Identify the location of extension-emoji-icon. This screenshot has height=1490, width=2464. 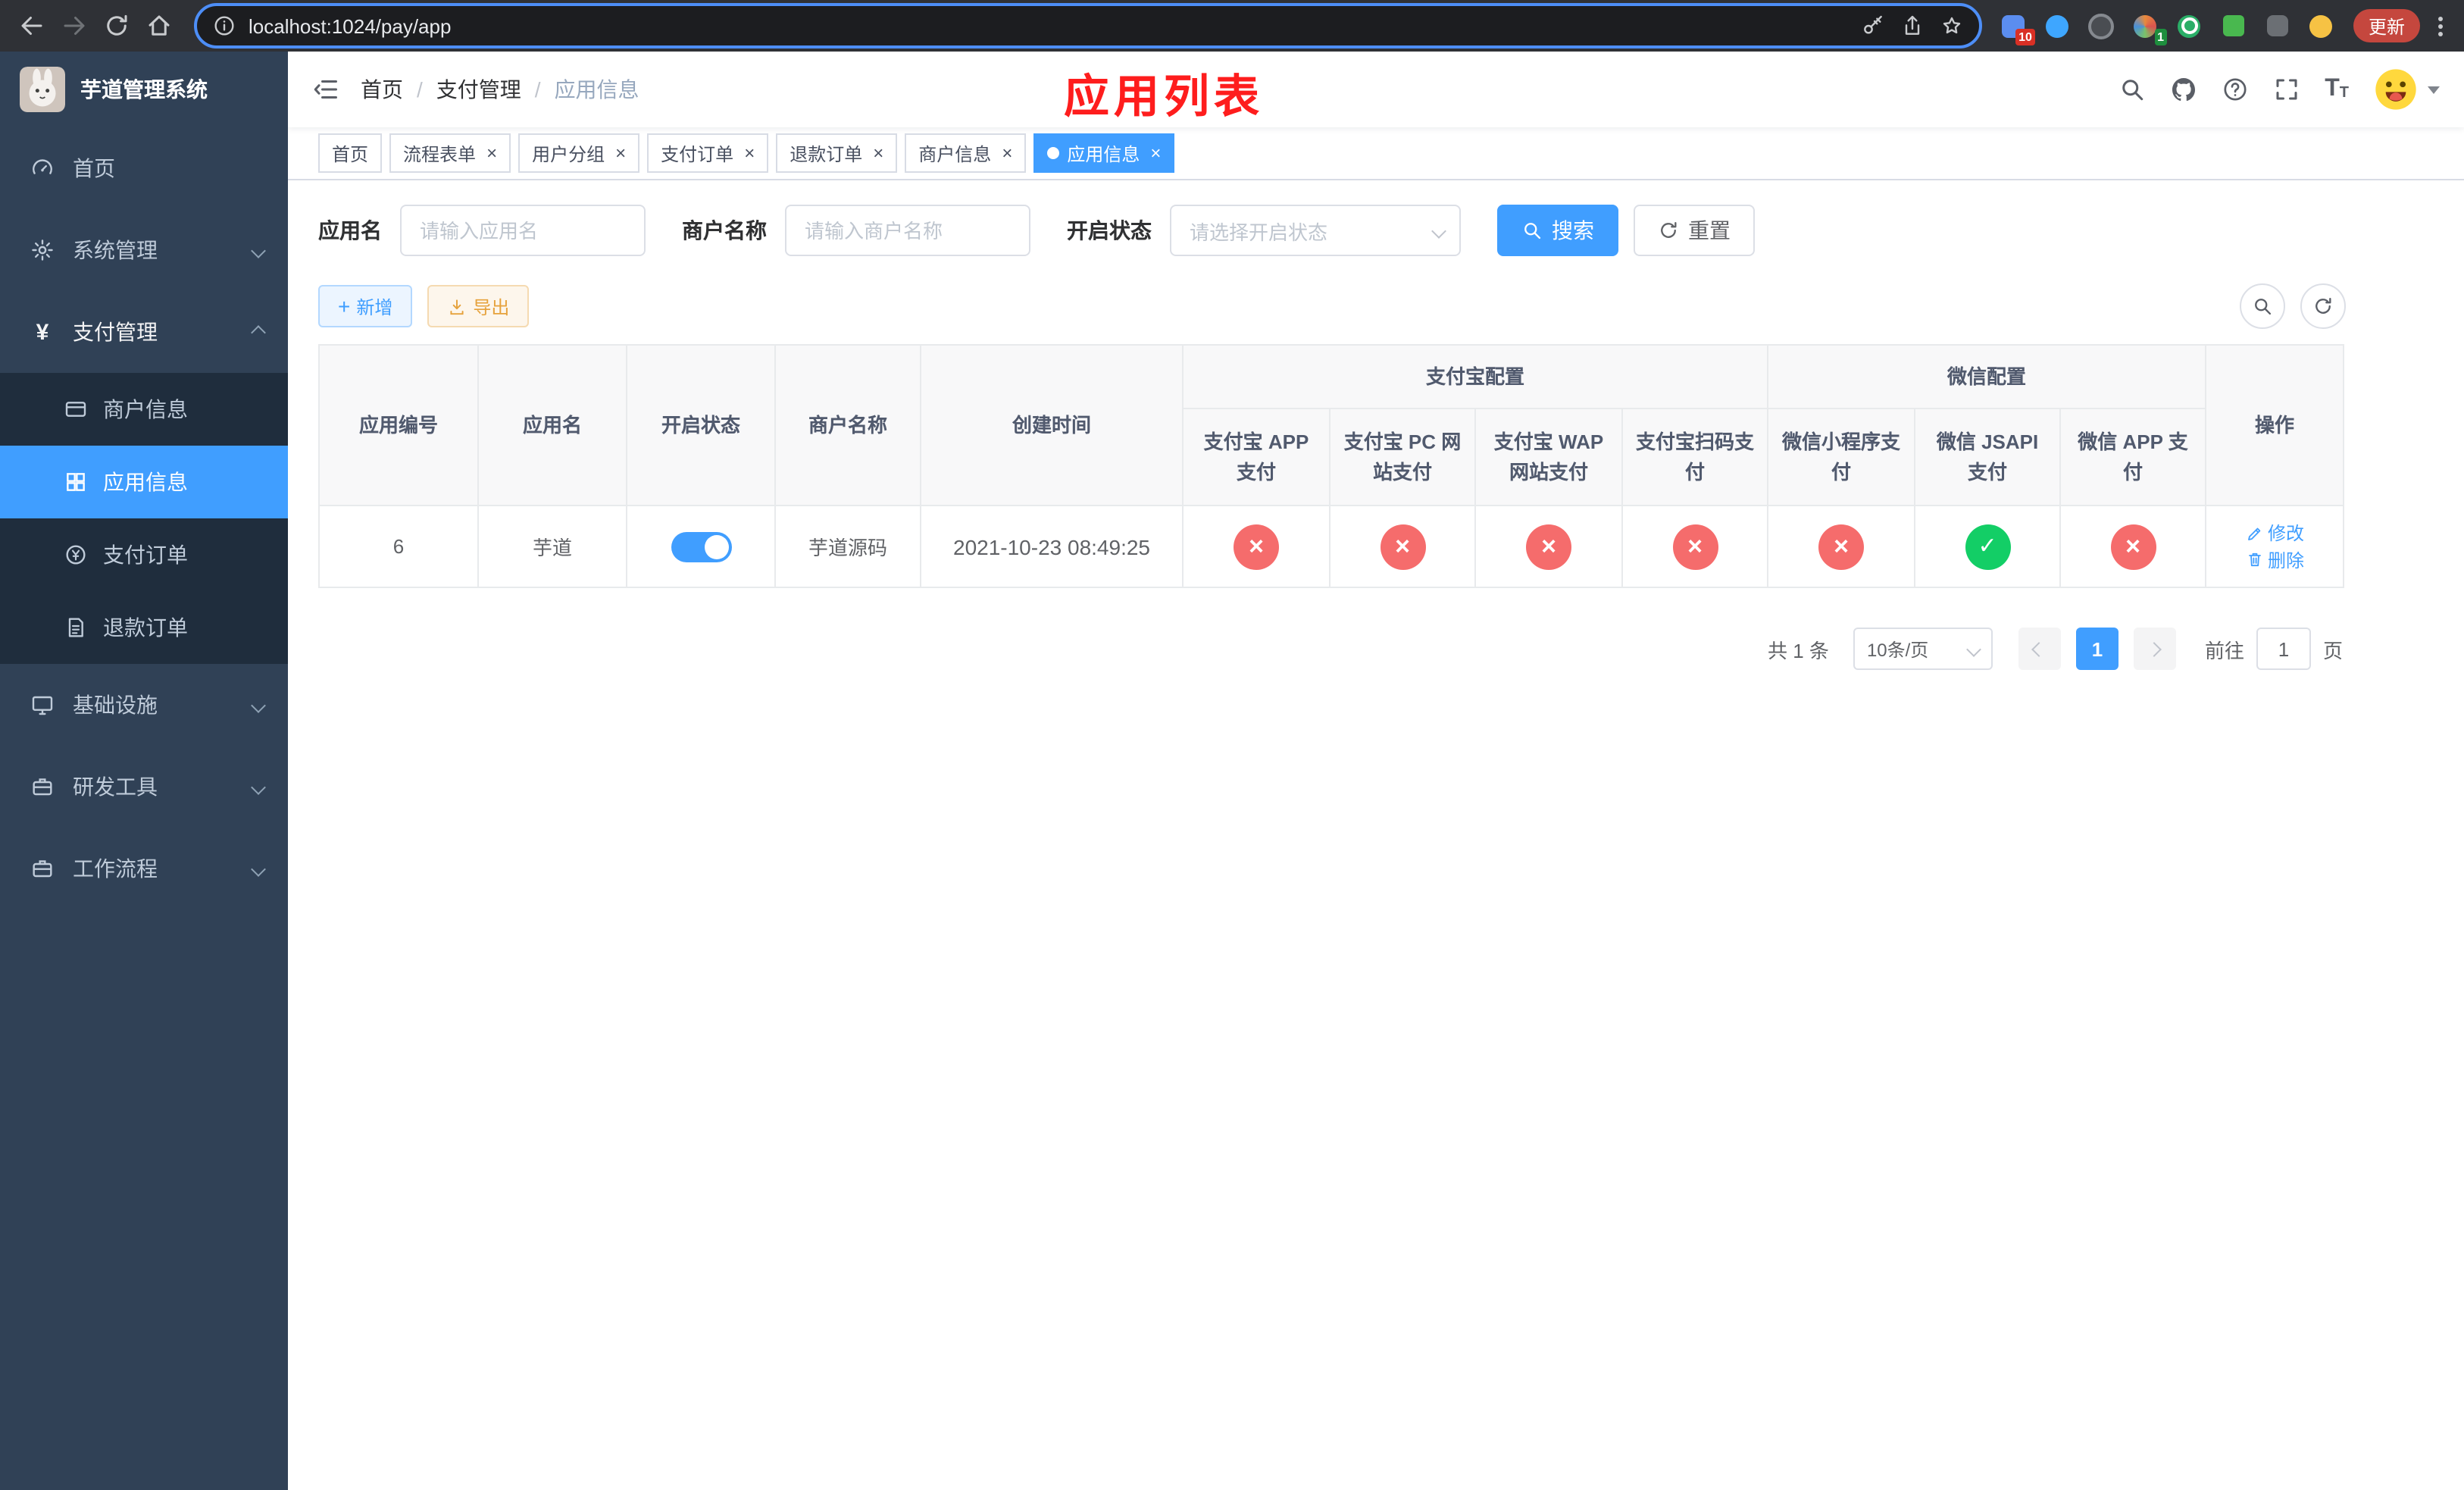
(2321, 26).